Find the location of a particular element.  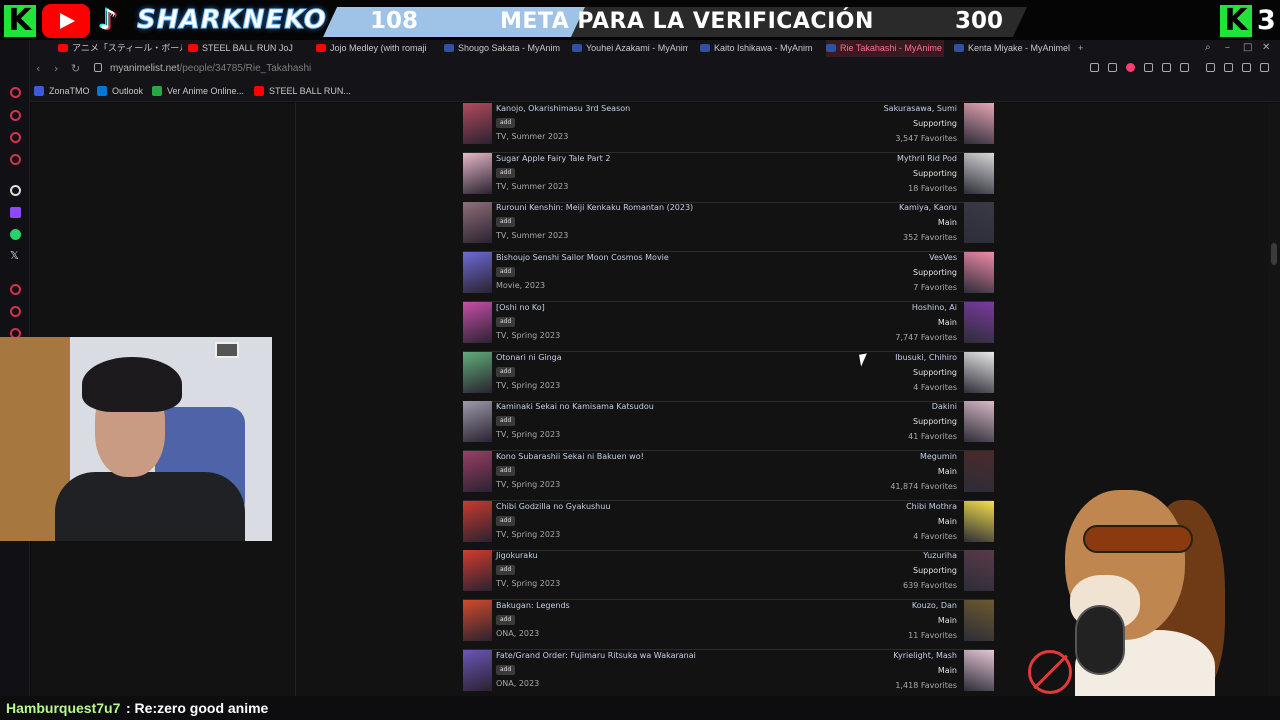

anime-title-link: Kaminaki Sekai no Kamisama Katsudou is located at coordinates (575, 407).